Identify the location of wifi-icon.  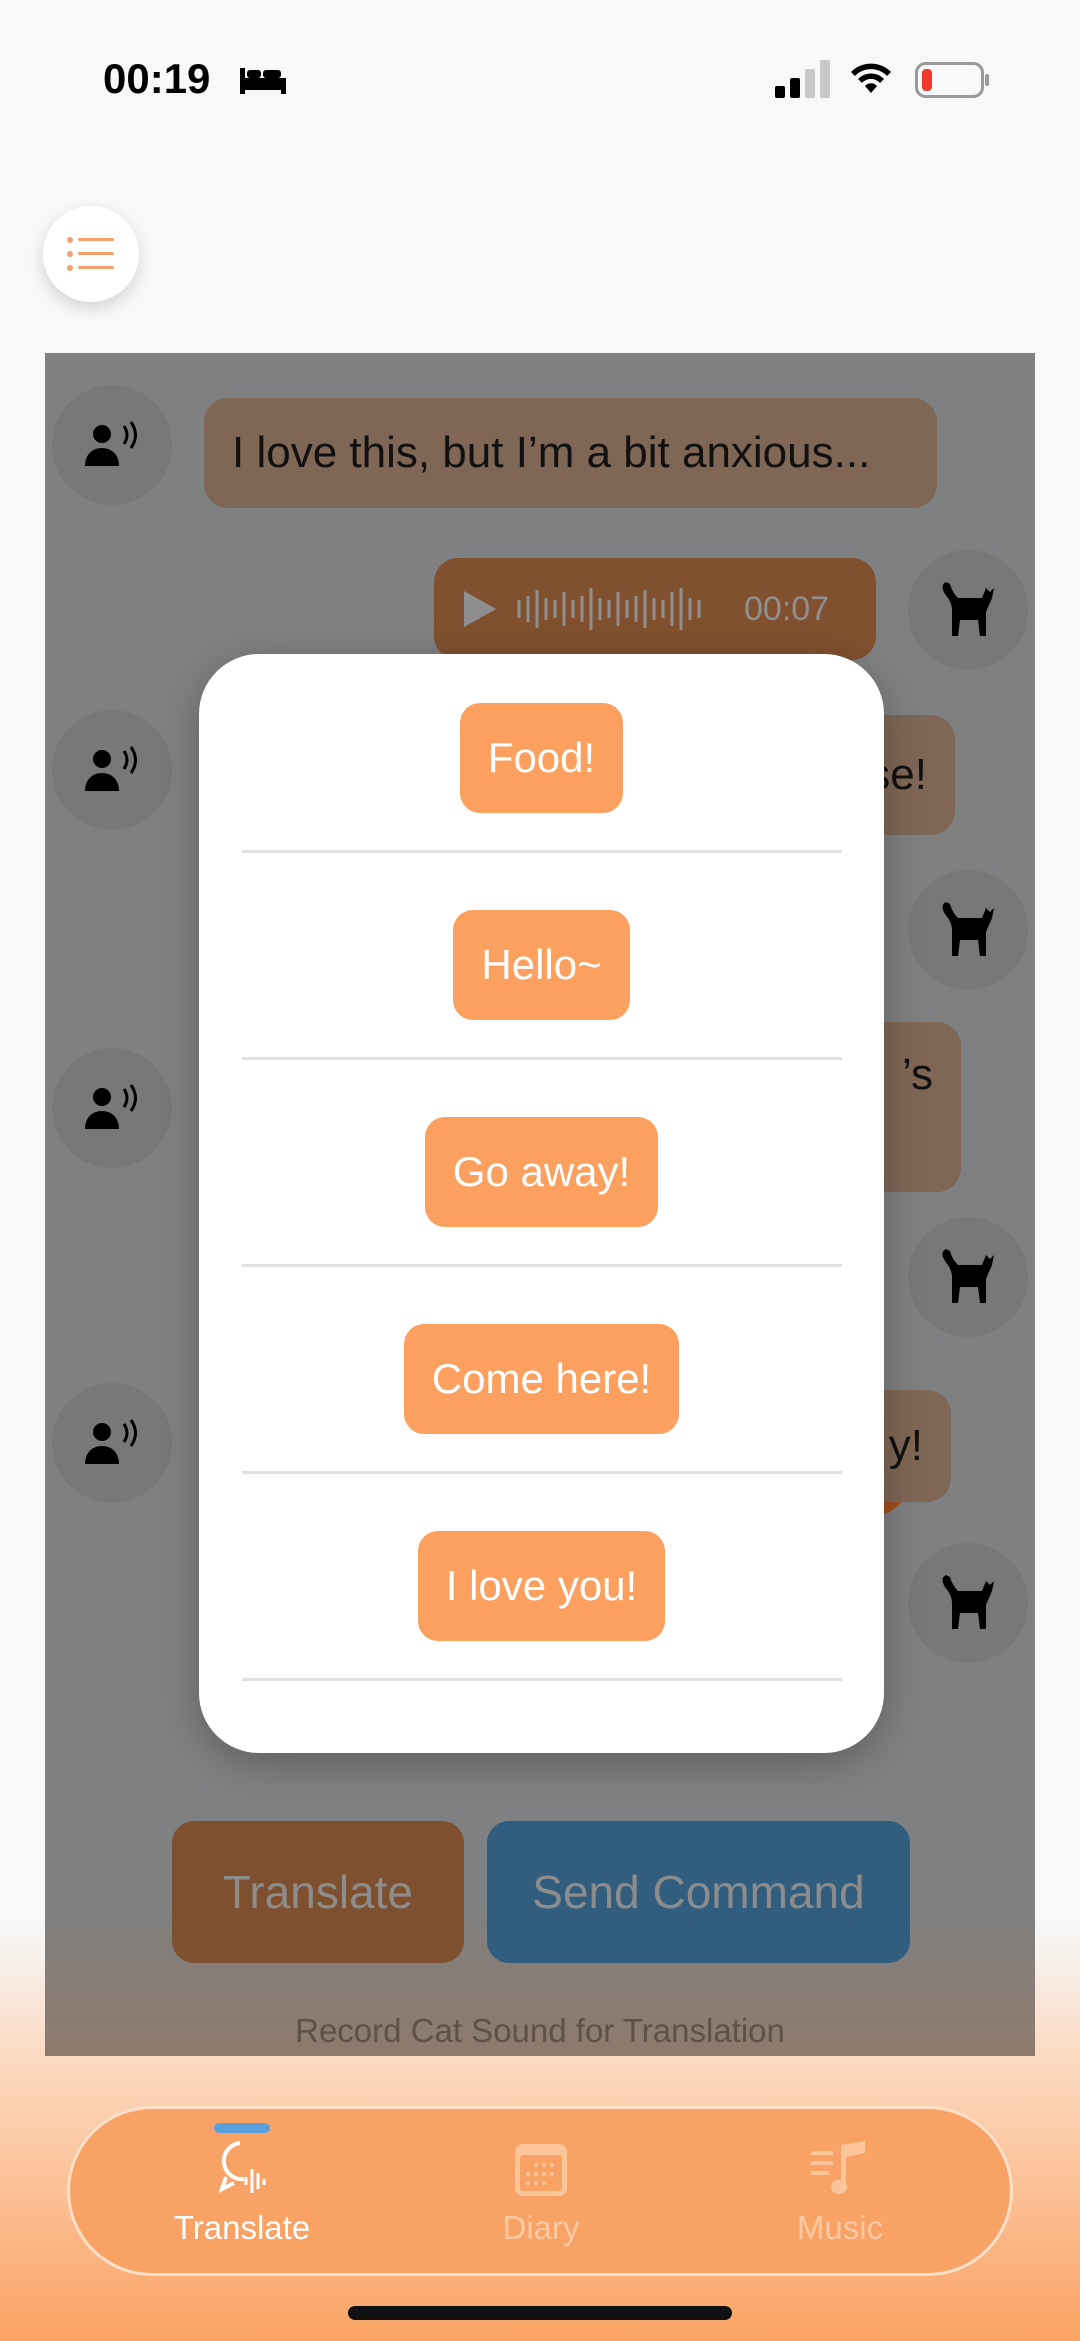
(871, 78).